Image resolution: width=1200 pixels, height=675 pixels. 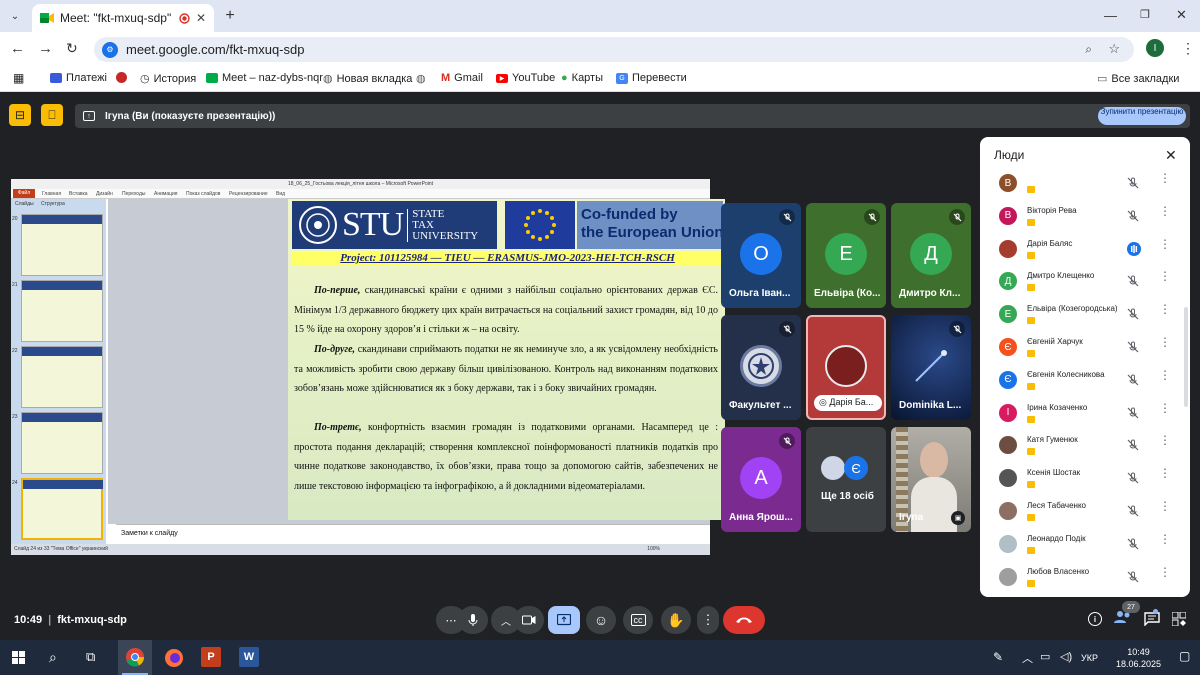 What do you see at coordinates (78, 78) in the screenshot?
I see `bookmark-platezhi: Платежі` at bounding box center [78, 78].